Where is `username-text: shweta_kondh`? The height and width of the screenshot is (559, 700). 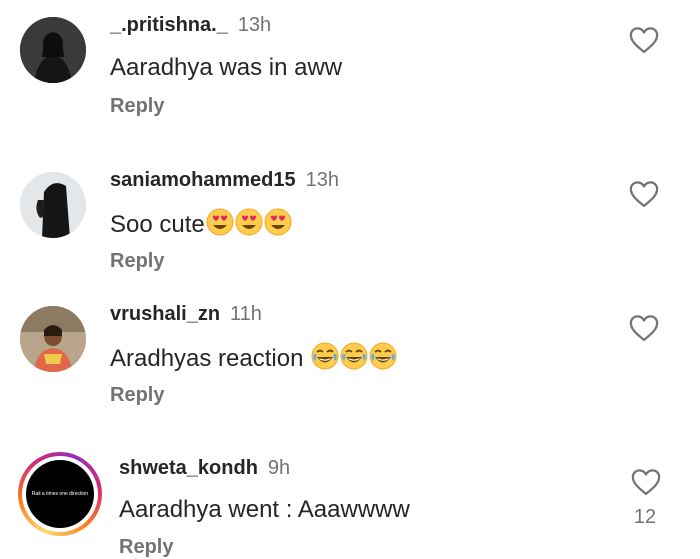
username-text: shweta_kondh is located at coordinates (188, 468).